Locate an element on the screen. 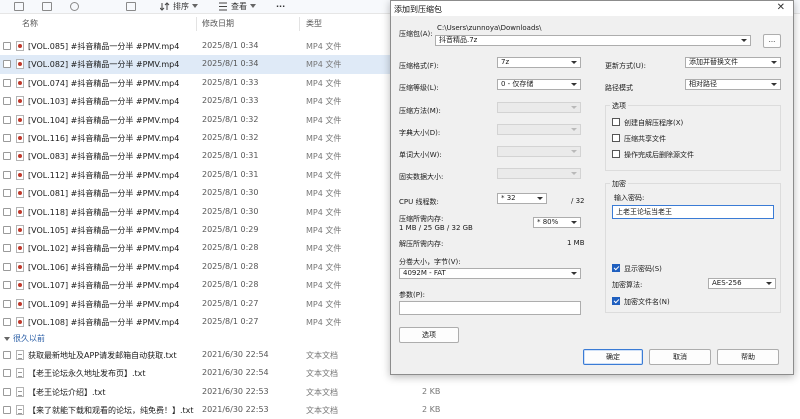  group-label: 很久以前 is located at coordinates (29, 338).